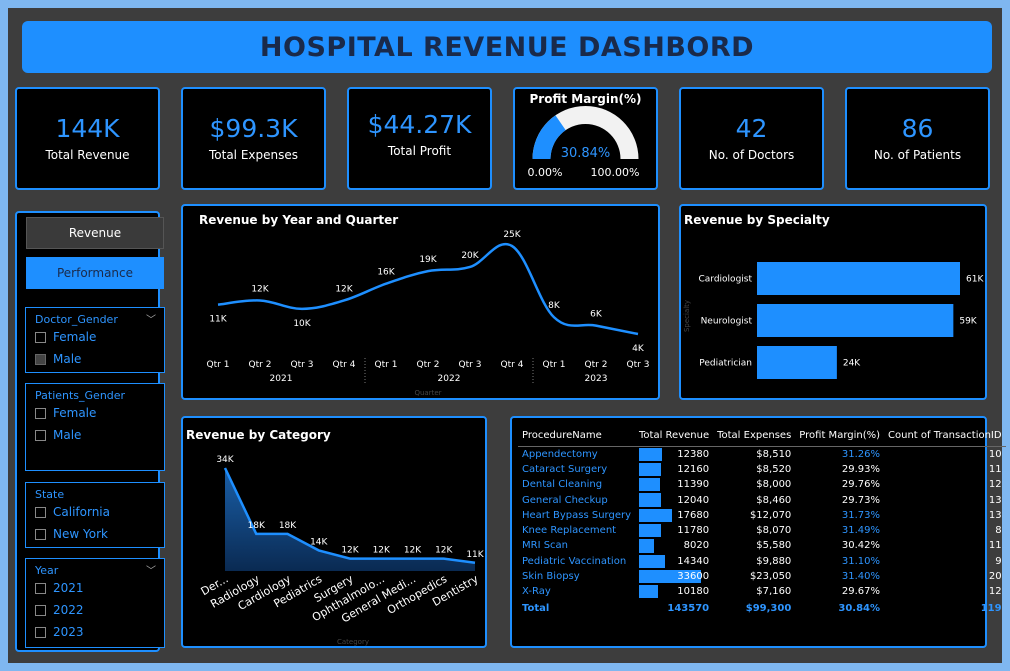 The image size is (1010, 671). Describe the element at coordinates (560, 454) in the screenshot. I see `procedure-name: Appendectomy` at that location.